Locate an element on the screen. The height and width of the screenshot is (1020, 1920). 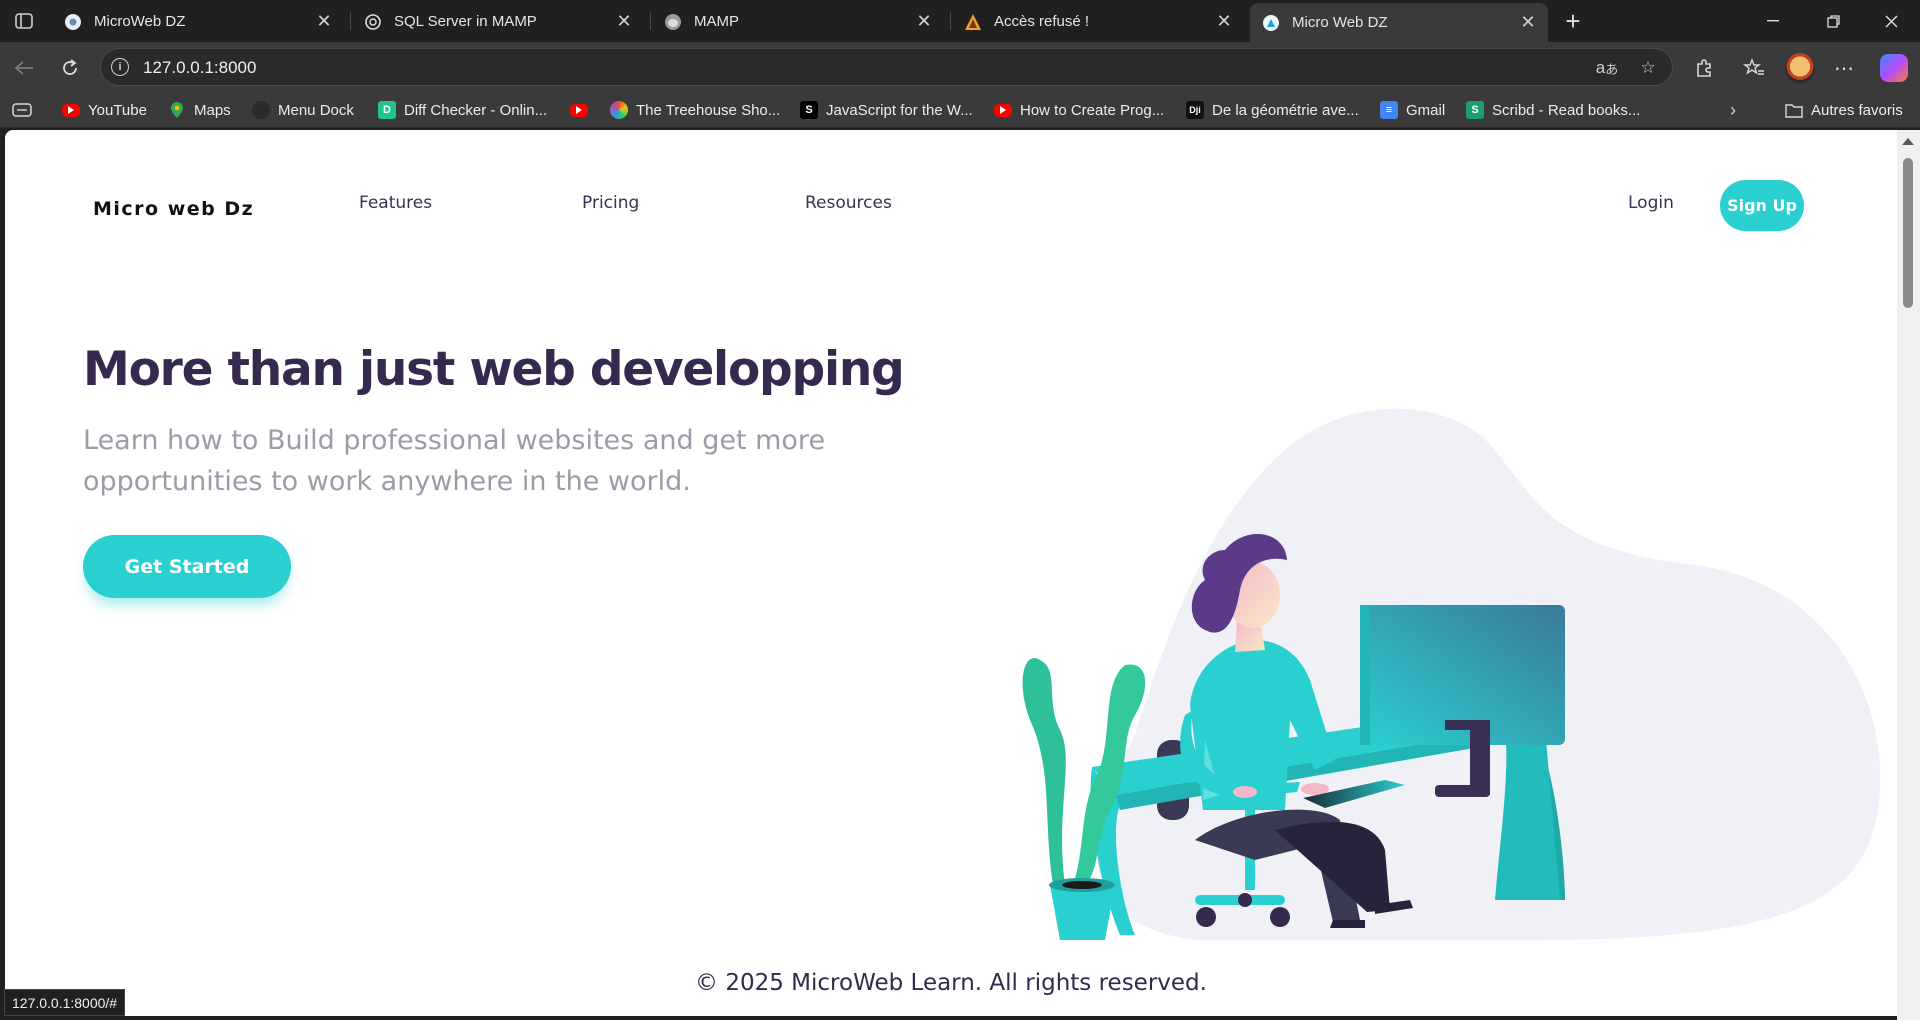
get-started-button: Get Started is located at coordinates (187, 566).